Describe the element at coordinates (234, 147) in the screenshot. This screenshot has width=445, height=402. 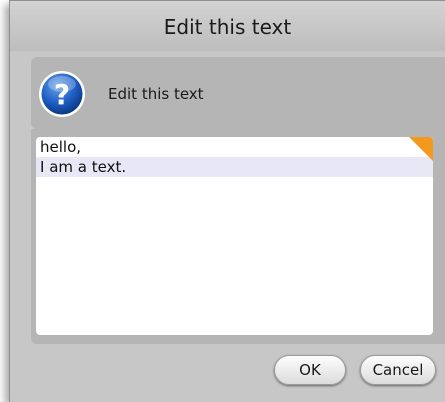
I see `editor-line: hello,` at that location.